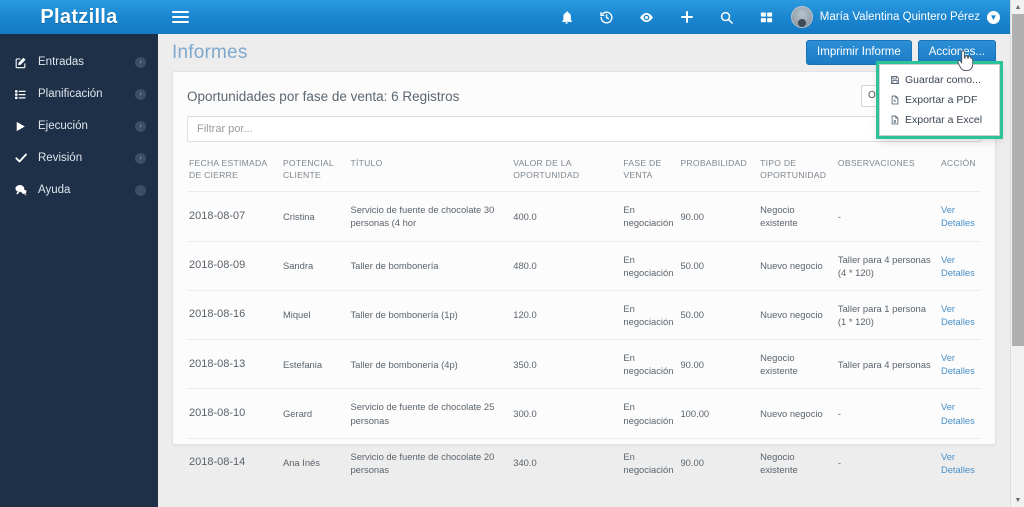 This screenshot has height=507, width=1024. What do you see at coordinates (959, 172) in the screenshot?
I see `col-accion: ACCIÓN` at bounding box center [959, 172].